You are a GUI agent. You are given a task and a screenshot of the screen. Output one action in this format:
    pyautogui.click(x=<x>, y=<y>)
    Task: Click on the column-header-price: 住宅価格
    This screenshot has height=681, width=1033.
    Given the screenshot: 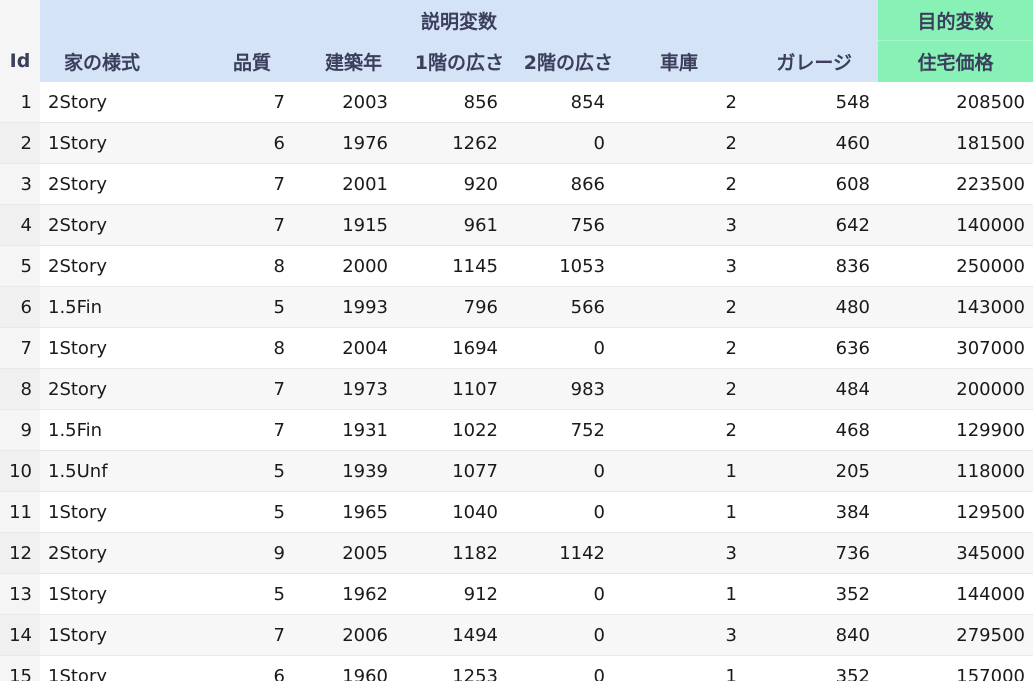 What is the action you would take?
    pyautogui.click(x=955, y=61)
    